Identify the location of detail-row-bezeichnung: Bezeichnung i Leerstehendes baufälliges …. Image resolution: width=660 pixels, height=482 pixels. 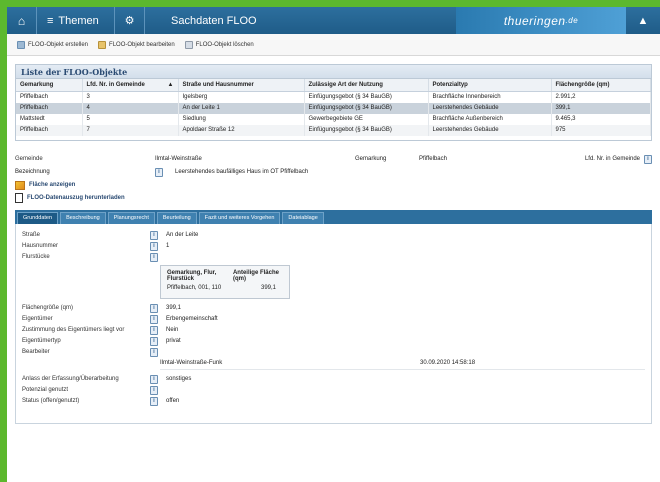
(333, 172).